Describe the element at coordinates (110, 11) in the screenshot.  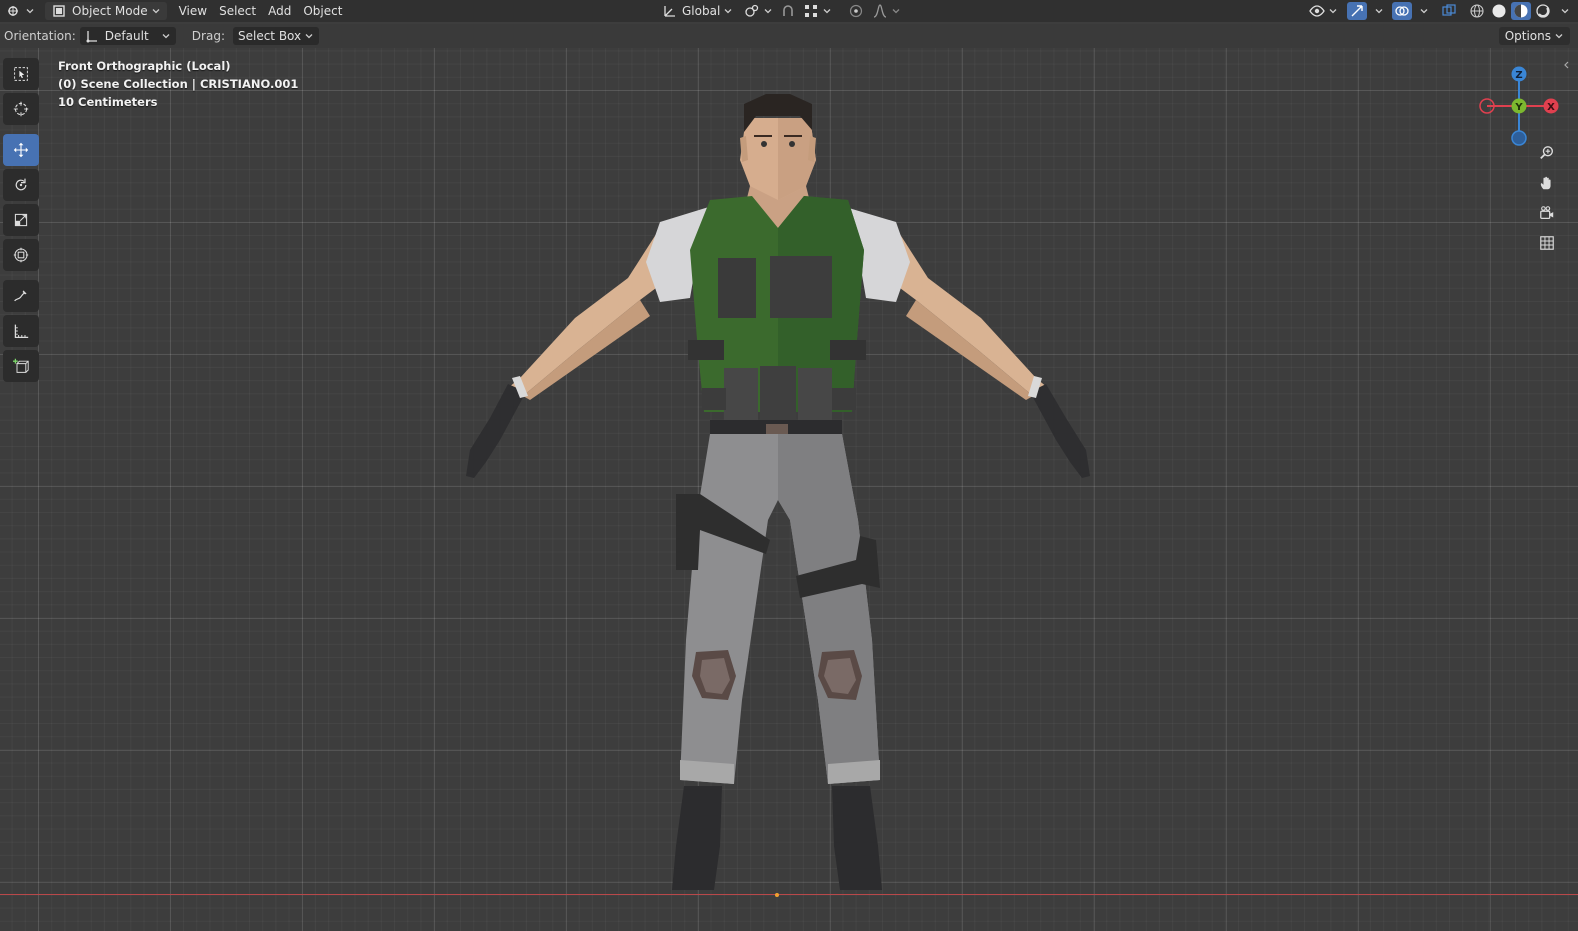
I see `mode-label: Object Mode` at that location.